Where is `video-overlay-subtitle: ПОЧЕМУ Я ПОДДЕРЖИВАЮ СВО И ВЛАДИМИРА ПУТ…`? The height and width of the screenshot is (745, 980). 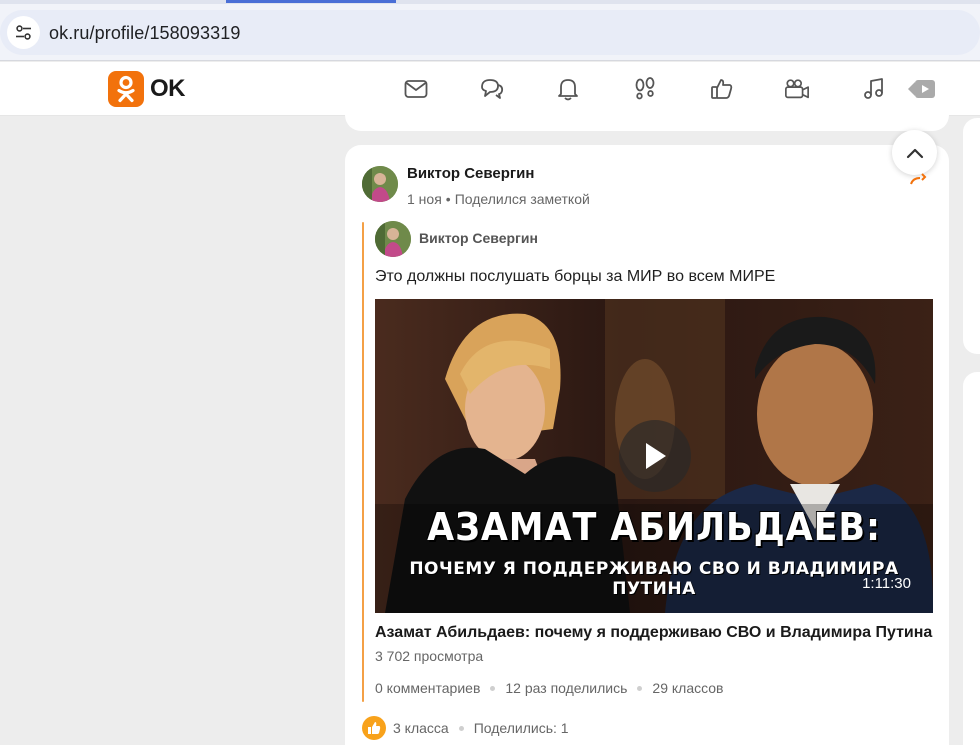 video-overlay-subtitle: ПОЧЕМУ Я ПОДДЕРЖИВАЮ СВО И ВЛАДИМИРА ПУТ… is located at coordinates (654, 579).